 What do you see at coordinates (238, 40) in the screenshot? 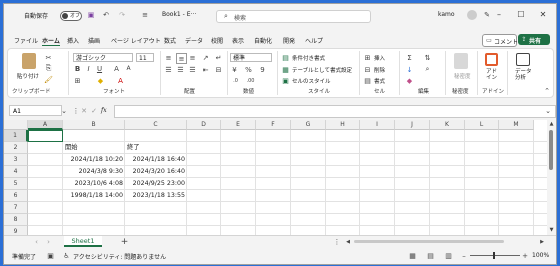
I see `tab-view: 表示` at bounding box center [238, 40].